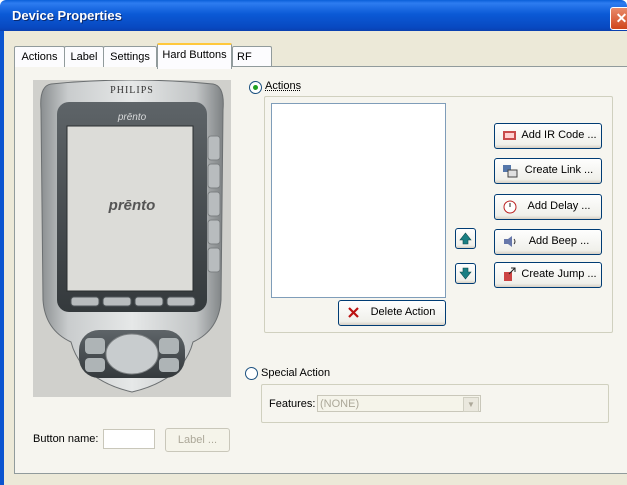 The width and height of the screenshot is (627, 485). What do you see at coordinates (510, 241) in the screenshot?
I see `speaker-icon` at bounding box center [510, 241].